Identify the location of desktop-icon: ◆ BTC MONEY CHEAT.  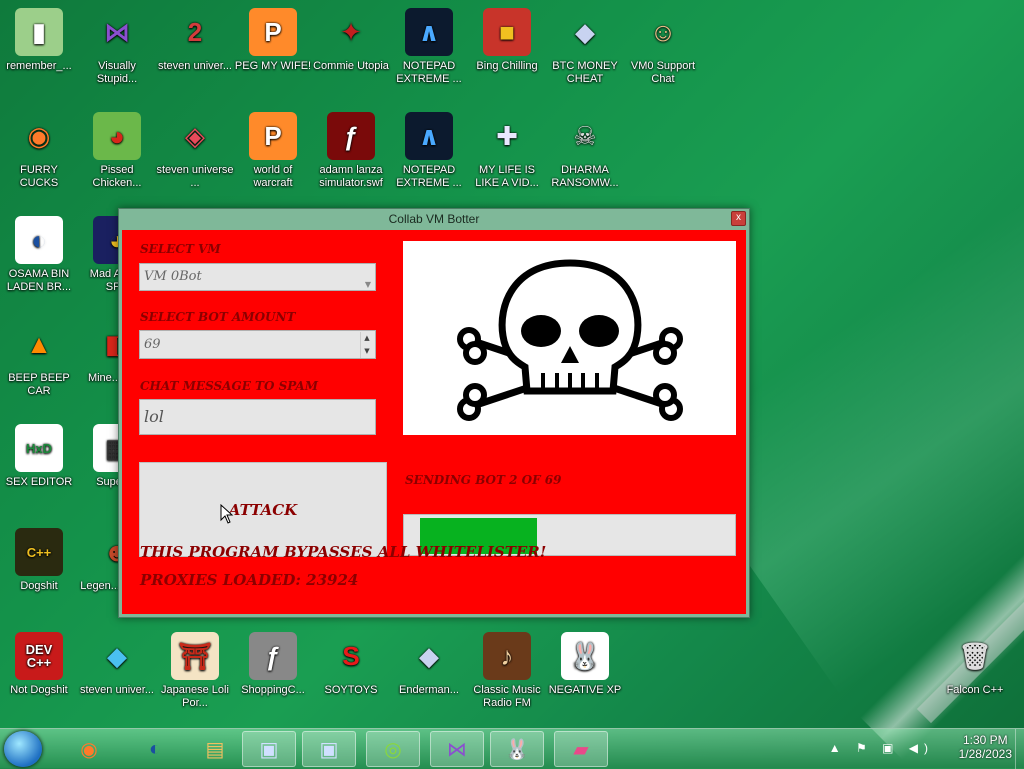
(585, 47).